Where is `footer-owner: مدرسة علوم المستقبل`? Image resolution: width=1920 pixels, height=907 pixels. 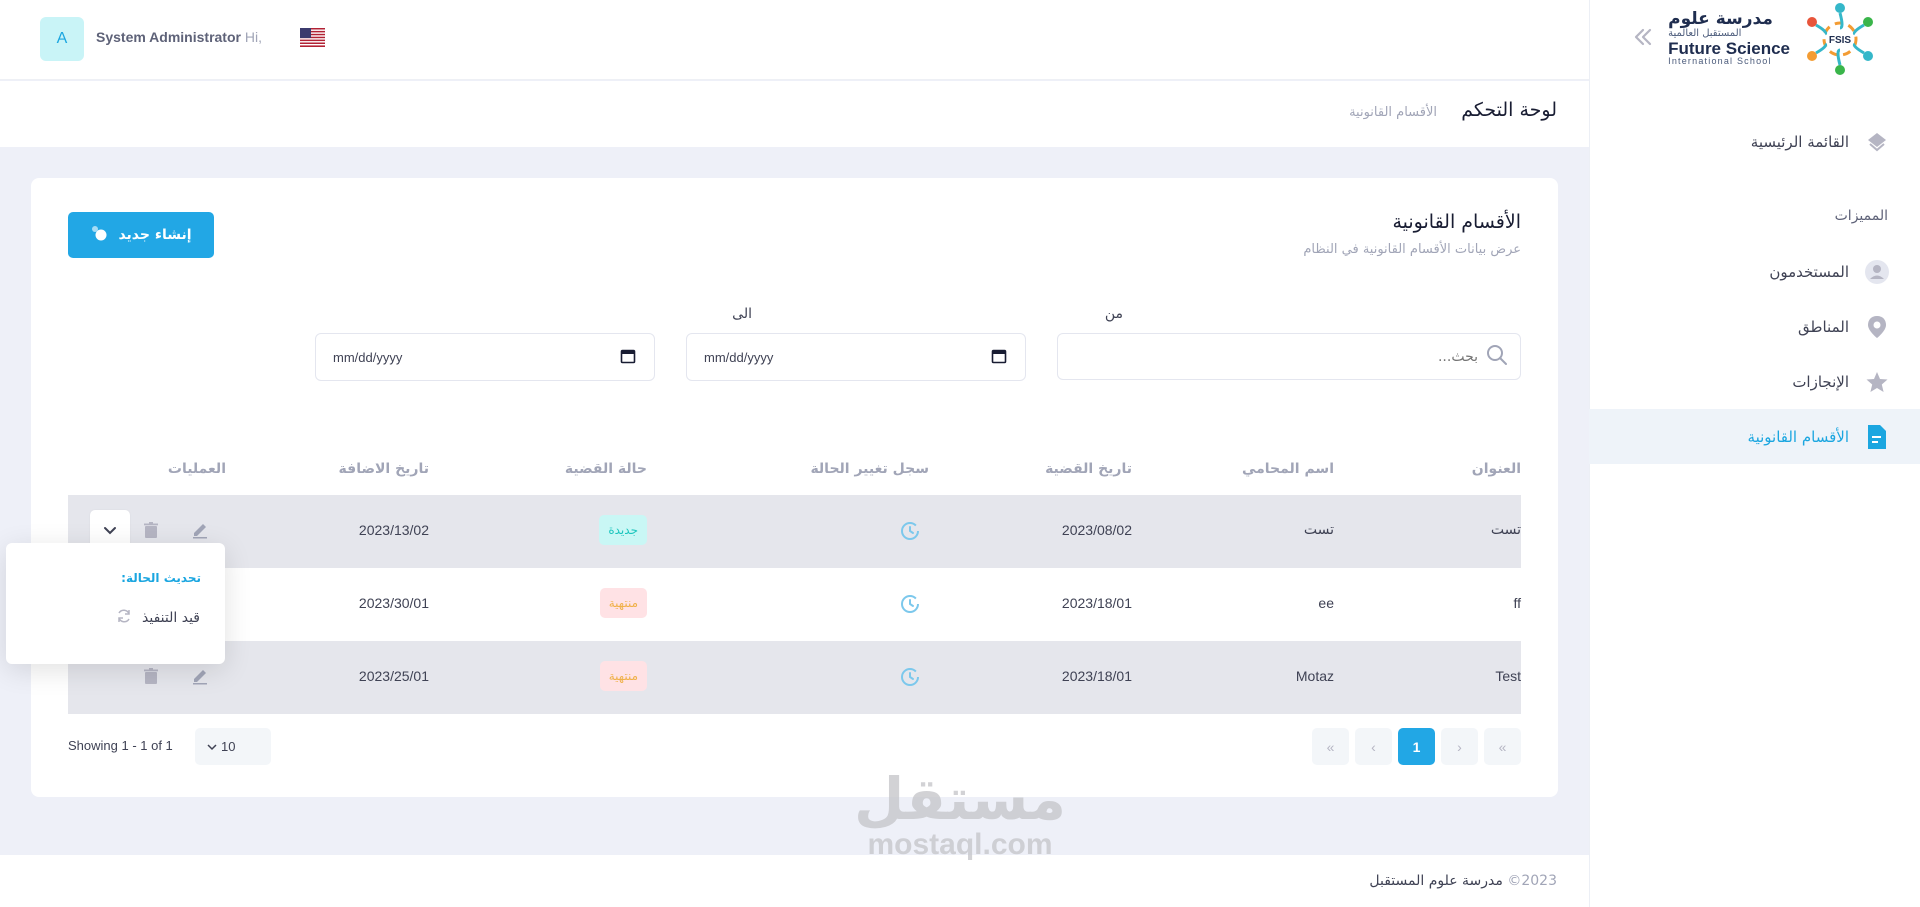 footer-owner: مدرسة علوم المستقبل is located at coordinates (1436, 881).